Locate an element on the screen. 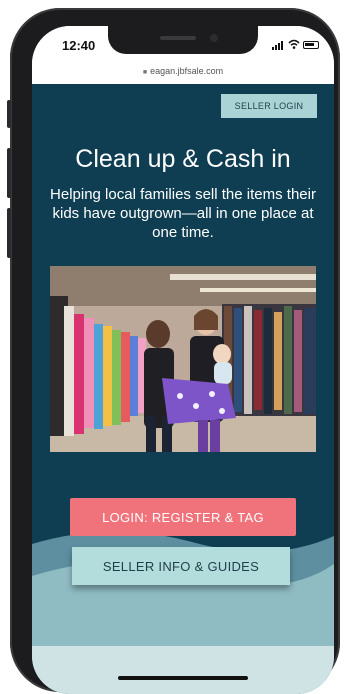 This screenshot has height=694, width=346. login-register-tag-button: LOGIN: REGISTER & TAG is located at coordinates (183, 517).